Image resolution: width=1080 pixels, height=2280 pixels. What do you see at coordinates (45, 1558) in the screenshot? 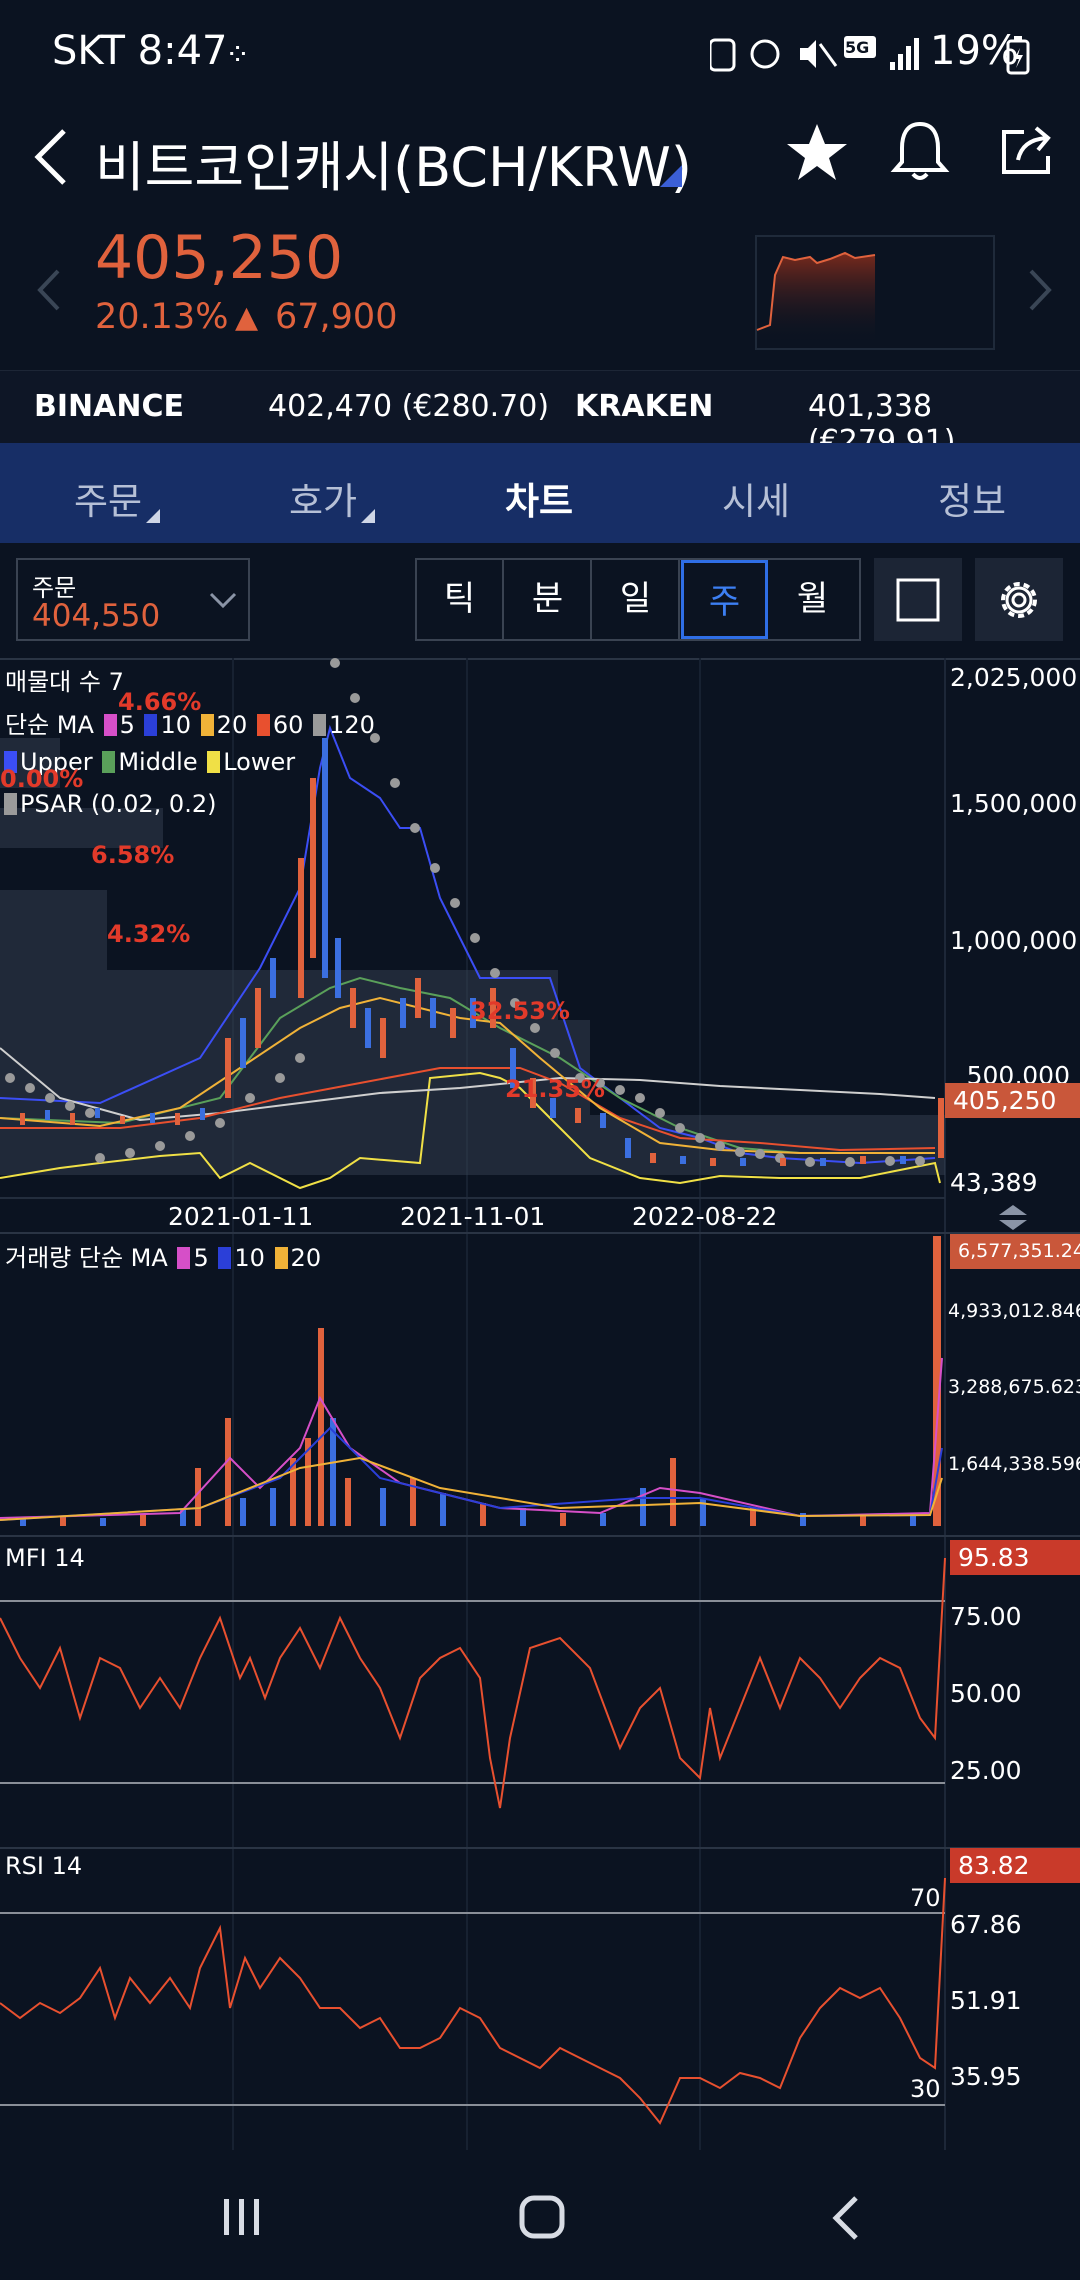
I see `mfi-label: MFI 14` at bounding box center [45, 1558].